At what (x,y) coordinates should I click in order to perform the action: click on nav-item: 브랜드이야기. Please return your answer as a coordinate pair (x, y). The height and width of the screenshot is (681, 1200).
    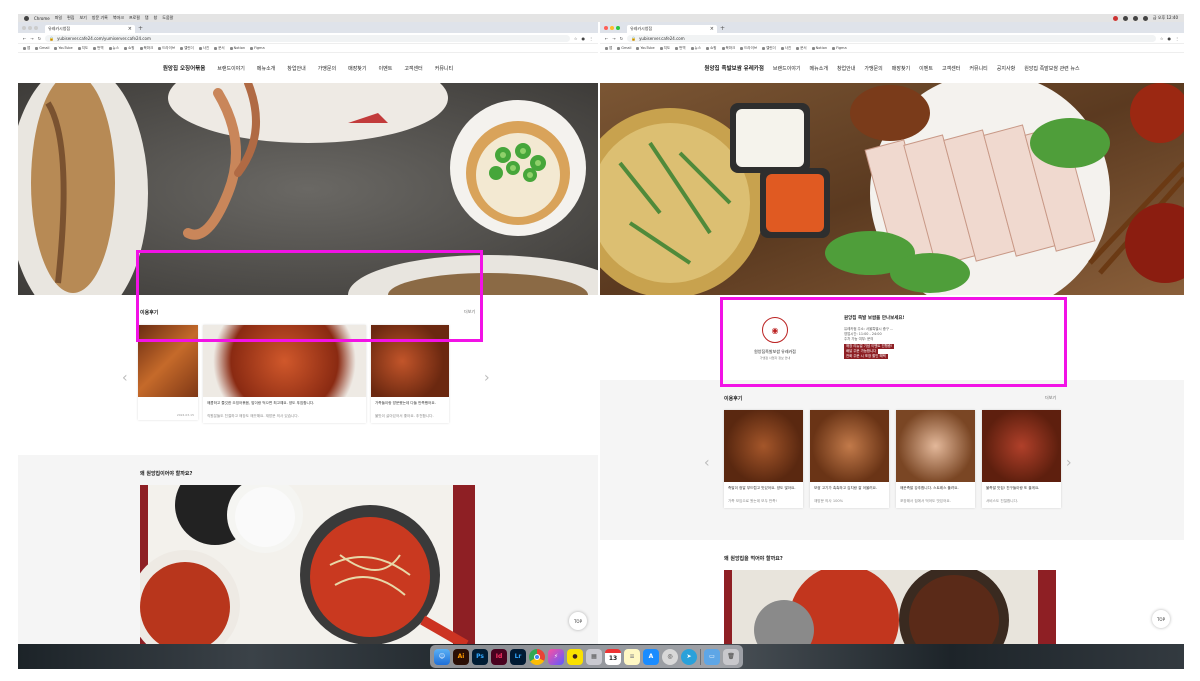
    Looking at the image, I should click on (231, 68).